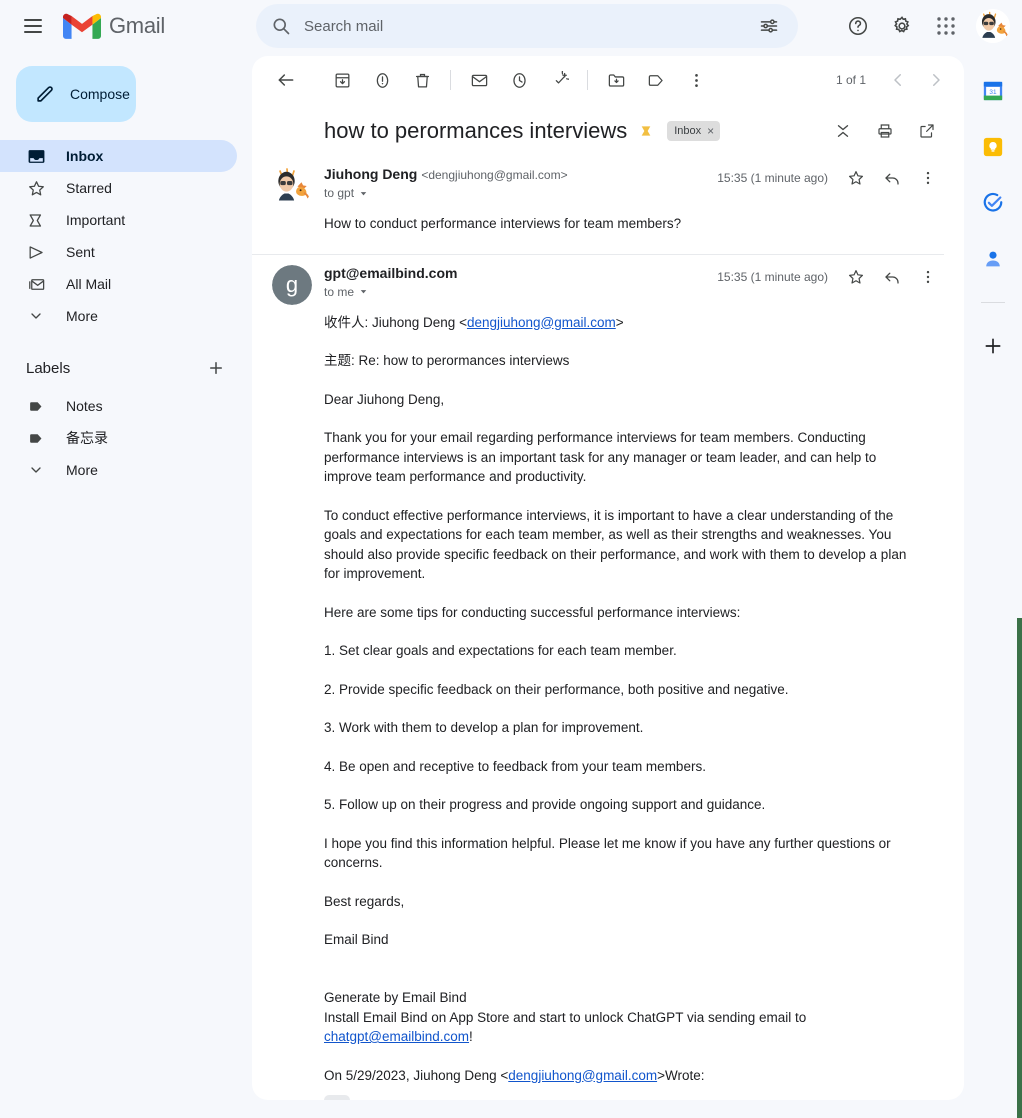  What do you see at coordinates (118, 284) in the screenshot?
I see `sidebar-item-all-mail: All Mail` at bounding box center [118, 284].